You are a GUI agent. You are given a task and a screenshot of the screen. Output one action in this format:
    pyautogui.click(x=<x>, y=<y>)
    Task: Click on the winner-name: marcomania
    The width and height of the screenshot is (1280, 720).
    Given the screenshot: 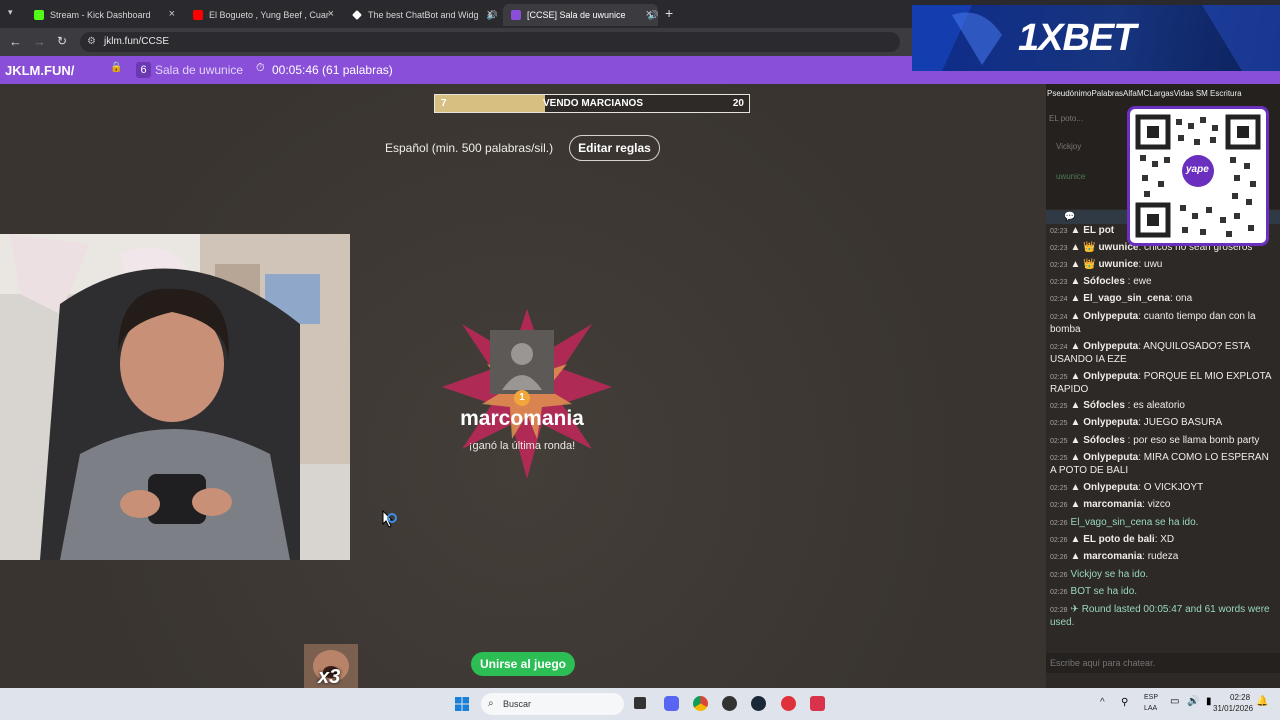 What is the action you would take?
    pyautogui.click(x=522, y=418)
    